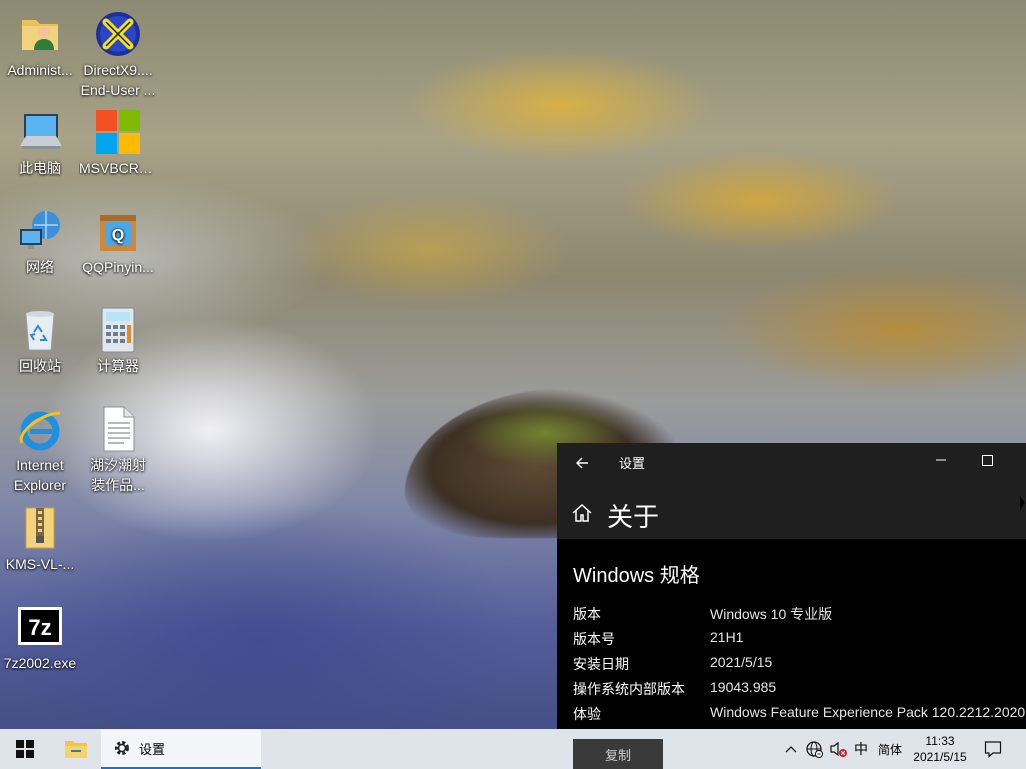 This screenshot has height=769, width=1026. What do you see at coordinates (940, 757) in the screenshot?
I see `clock-date: 2021/5/15` at bounding box center [940, 757].